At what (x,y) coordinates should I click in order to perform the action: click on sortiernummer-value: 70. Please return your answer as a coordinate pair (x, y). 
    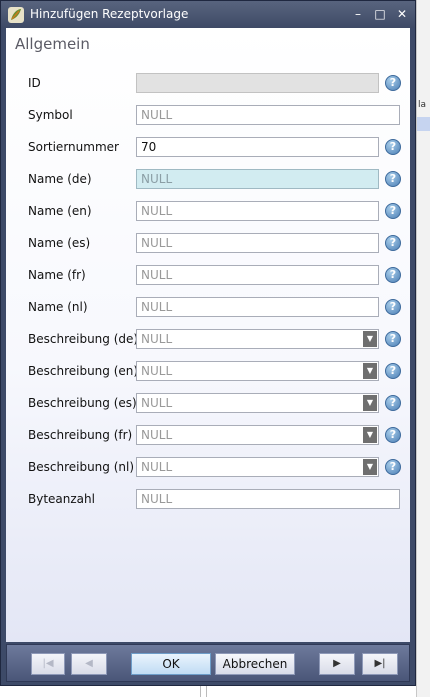
    Looking at the image, I should click on (149, 147).